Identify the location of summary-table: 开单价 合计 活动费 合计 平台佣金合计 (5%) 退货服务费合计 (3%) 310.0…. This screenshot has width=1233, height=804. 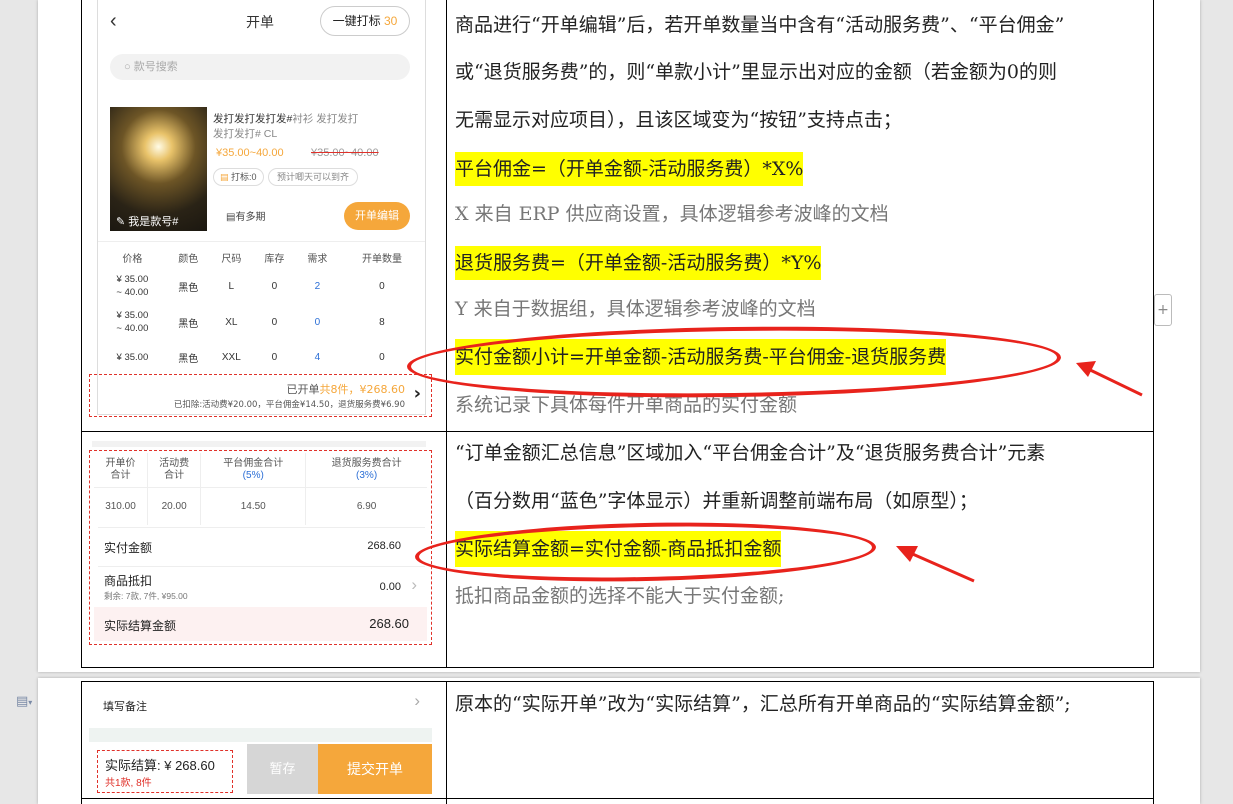
(260, 489).